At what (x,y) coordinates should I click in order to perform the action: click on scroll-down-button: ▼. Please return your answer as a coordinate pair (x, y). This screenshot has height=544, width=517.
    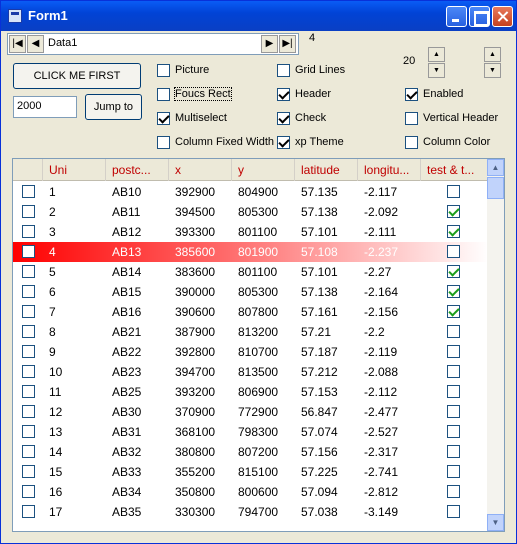
    Looking at the image, I should click on (495, 522).